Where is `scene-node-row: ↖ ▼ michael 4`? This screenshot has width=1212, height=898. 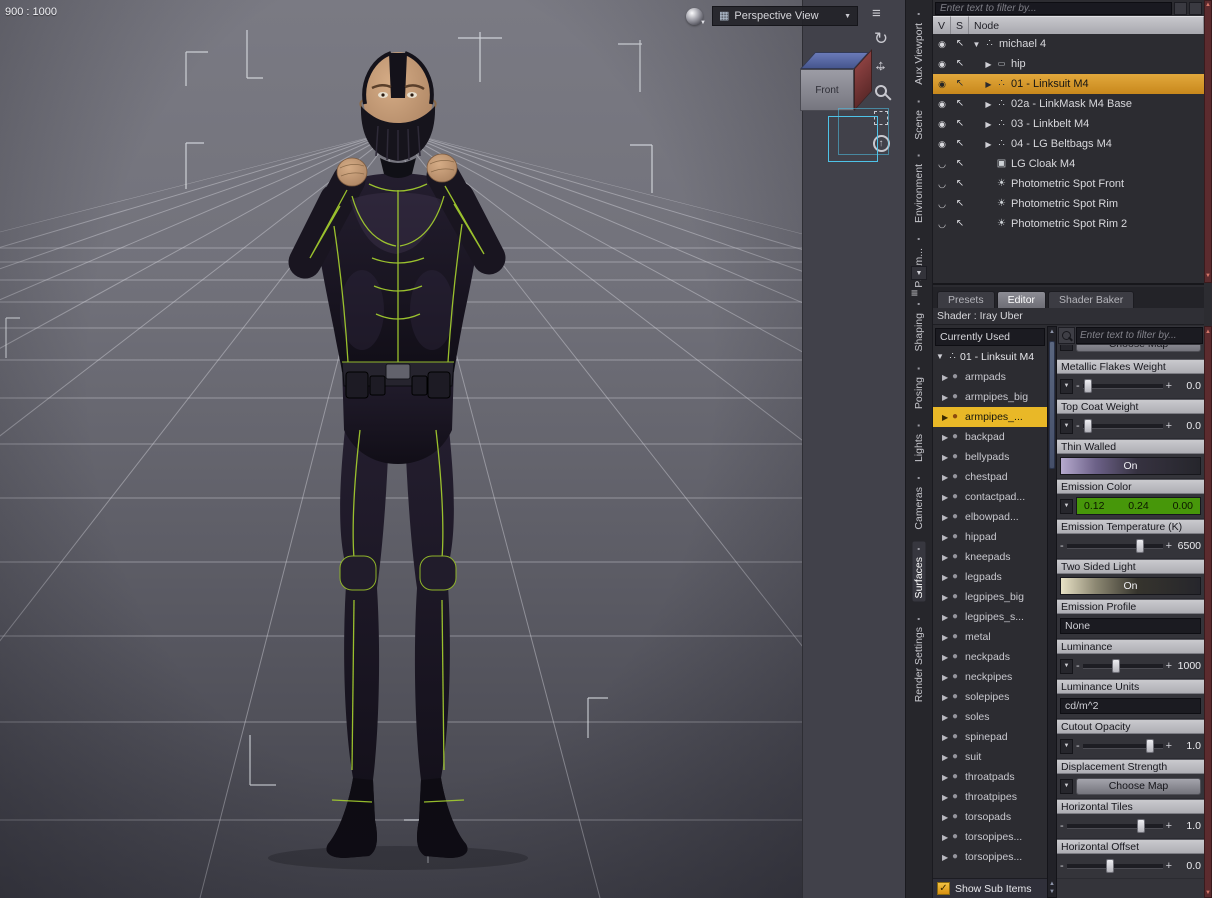 scene-node-row: ↖ ▼ michael 4 is located at coordinates (1068, 44).